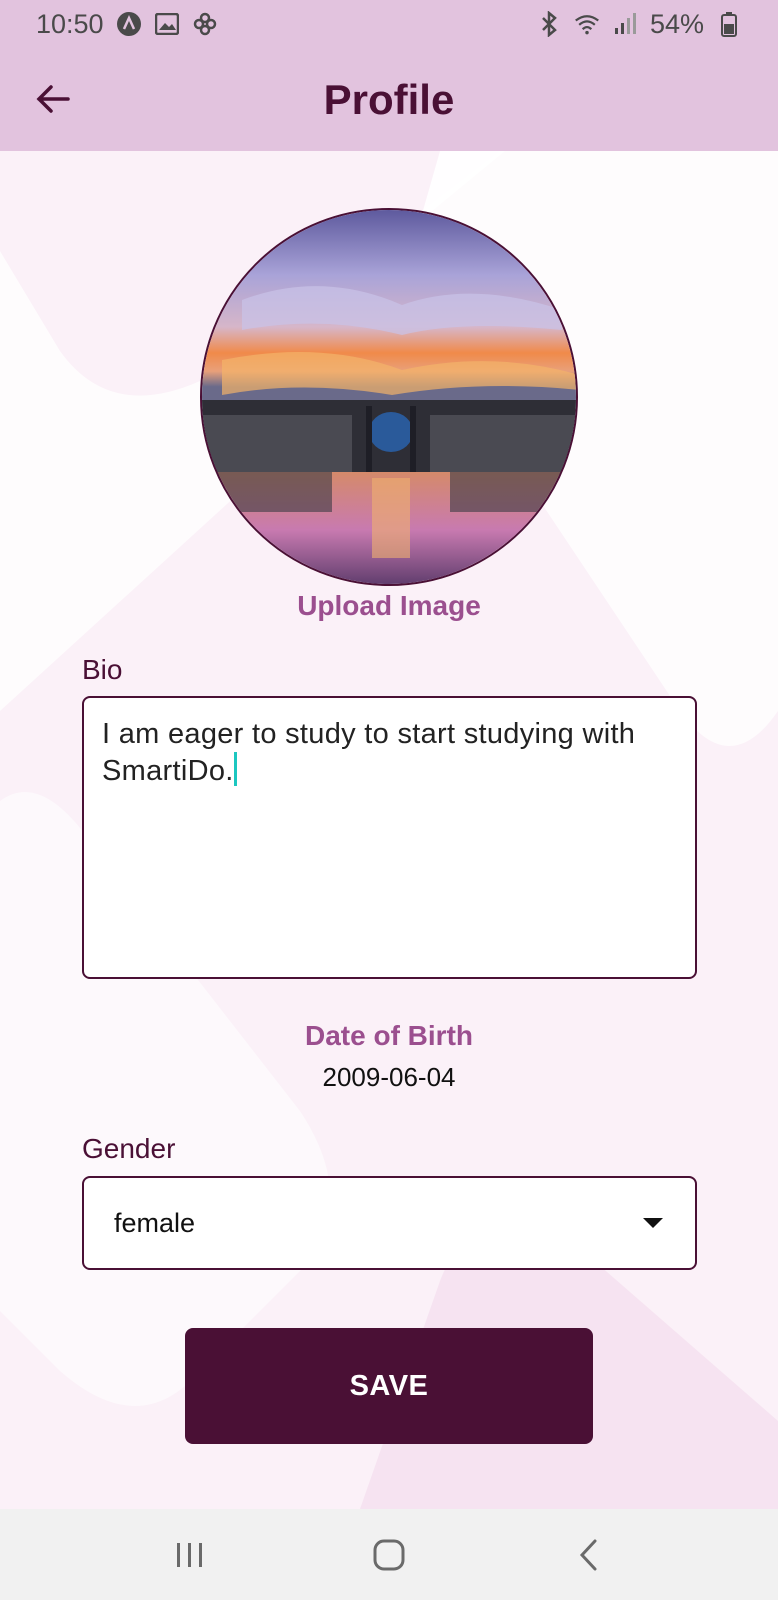 The height and width of the screenshot is (1600, 778). I want to click on status-time: 10:50, so click(70, 23).